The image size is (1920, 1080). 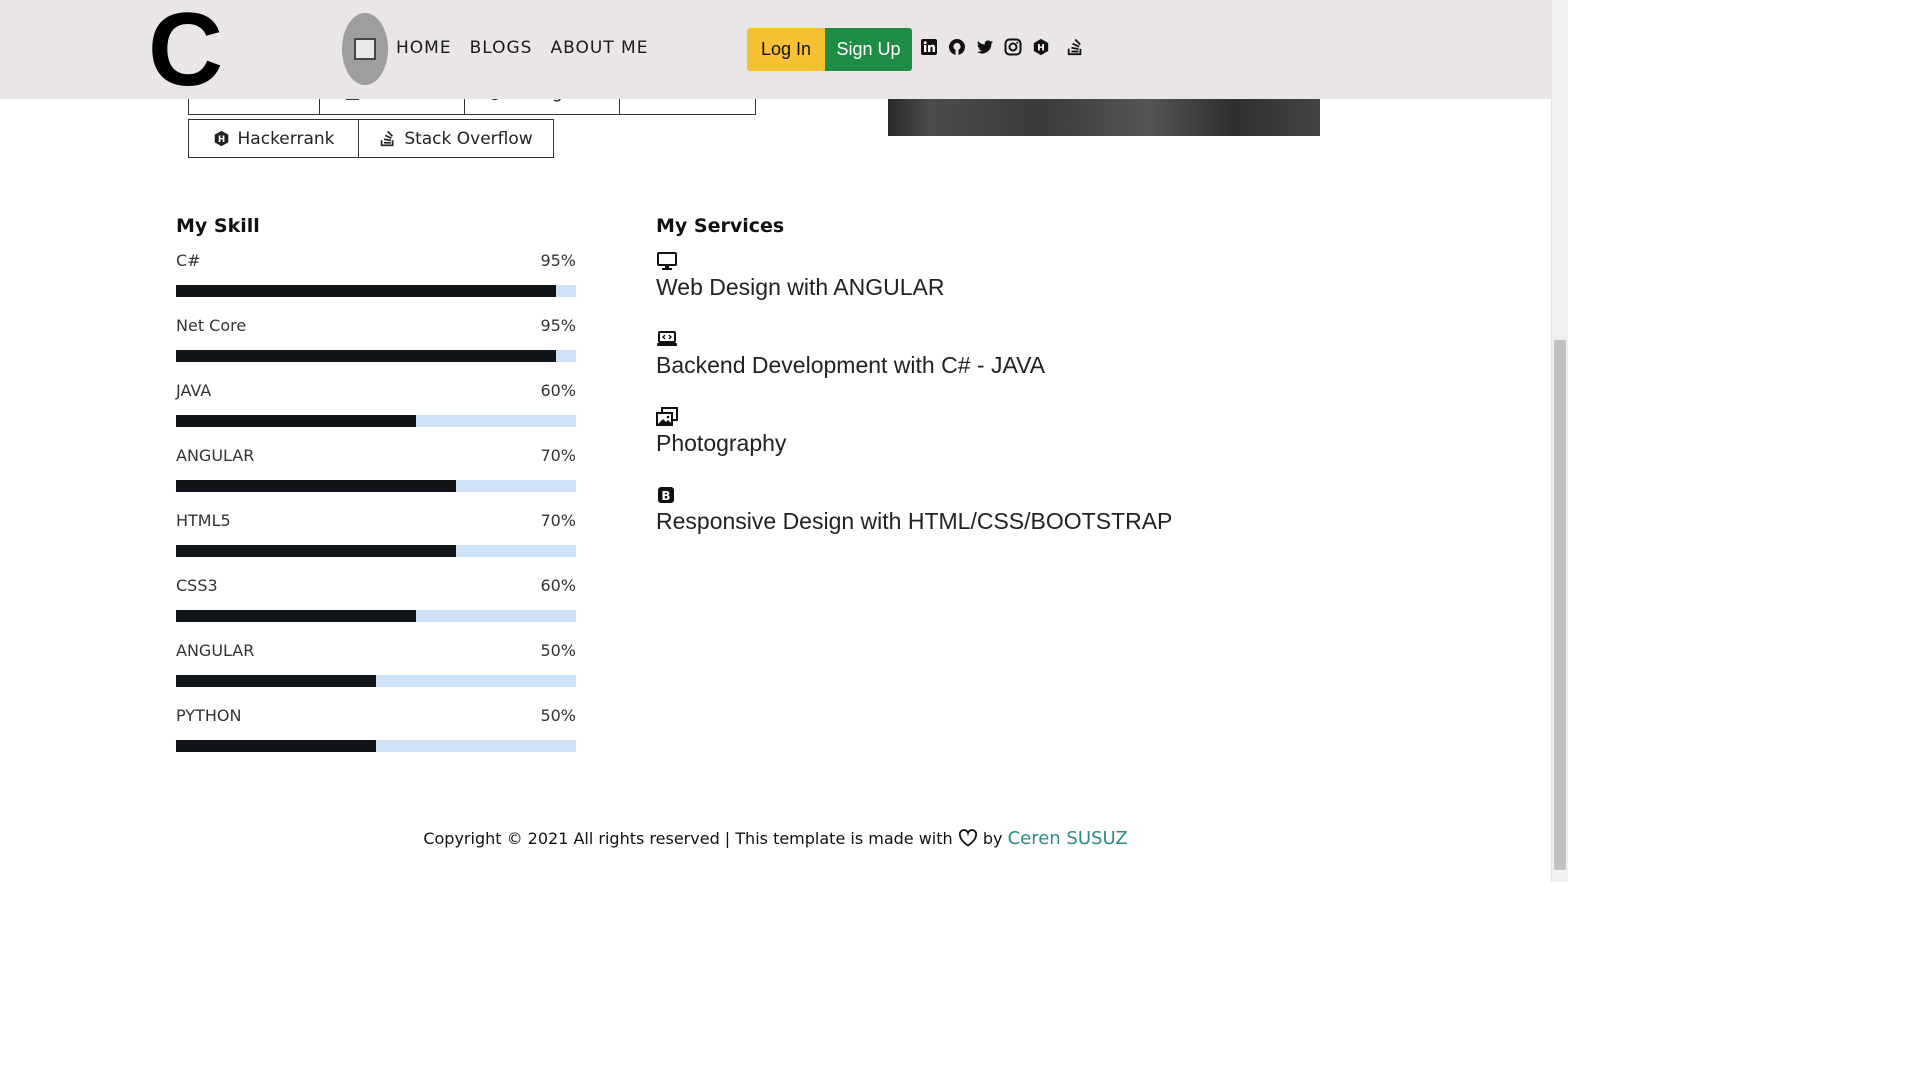 What do you see at coordinates (1006, 290) in the screenshot?
I see `service-item-web-design: Web Design with ANGULAR` at bounding box center [1006, 290].